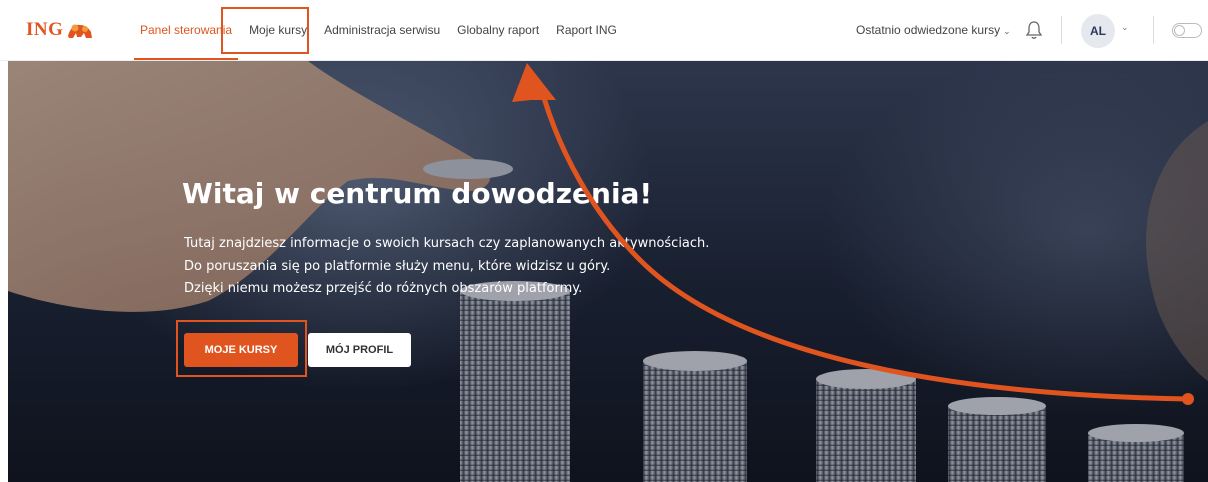 The image size is (1208, 482). I want to click on nav-item-panel-sterowania: Panel sterowania, so click(186, 30).